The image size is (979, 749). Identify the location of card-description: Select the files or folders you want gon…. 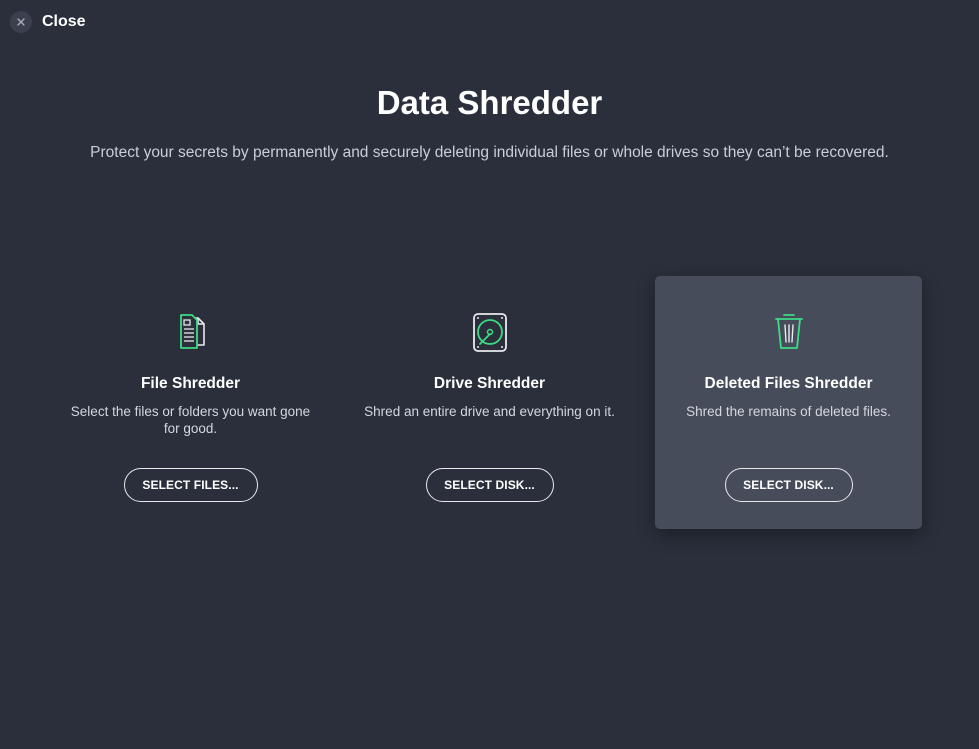
(190, 420).